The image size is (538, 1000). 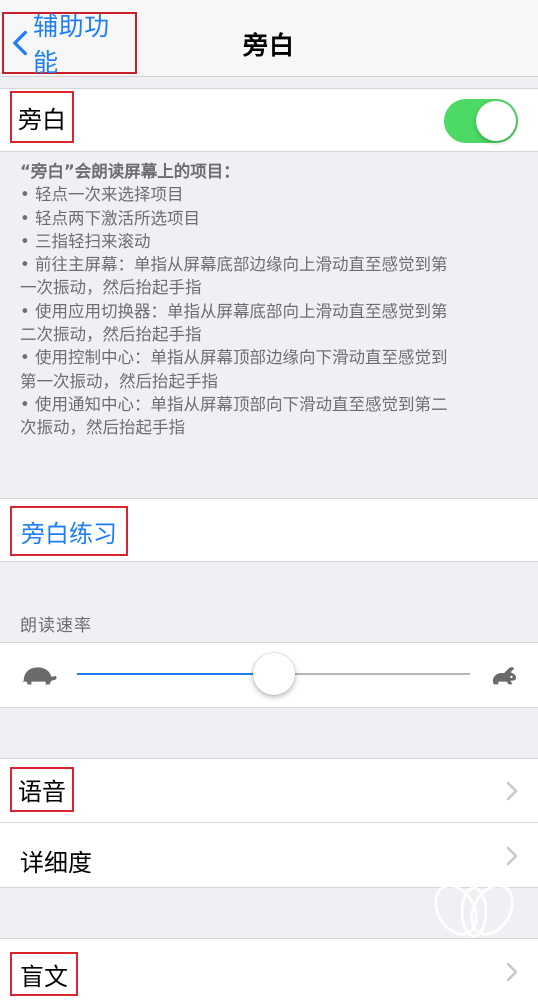 I want to click on speaking-rate-slider-thumb, so click(x=273, y=674).